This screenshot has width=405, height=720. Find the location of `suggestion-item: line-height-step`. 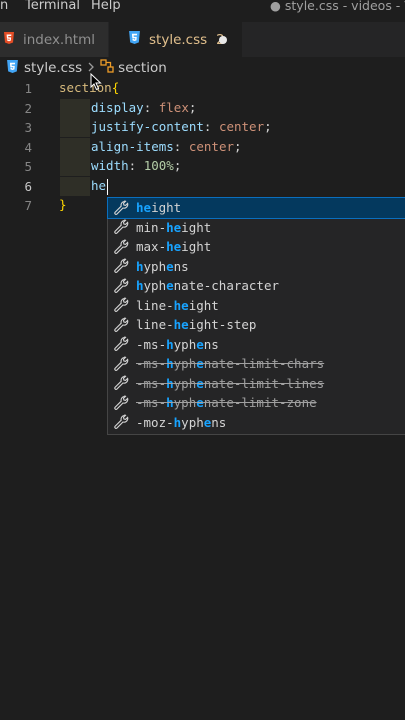

suggestion-item: line-height-step is located at coordinates (256, 325).